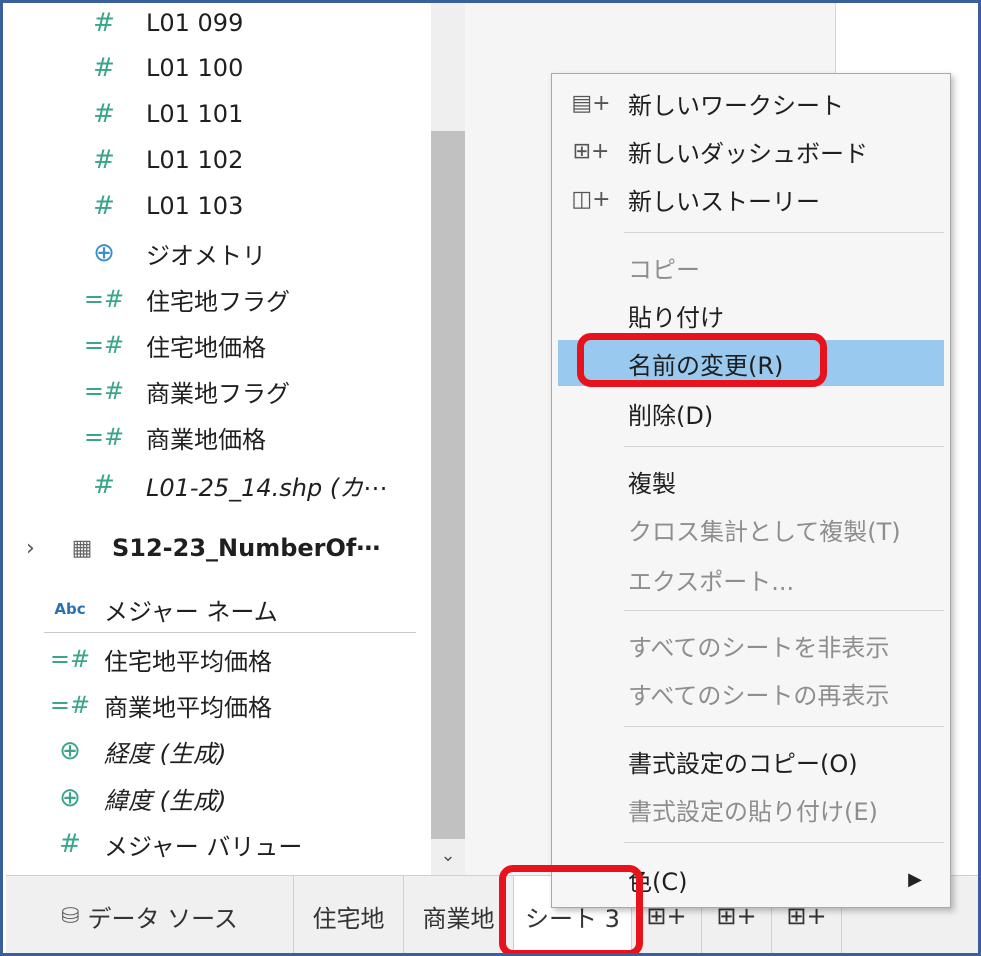 The image size is (981, 956). I want to click on menu-item-hide-all-sheets: すべてのシートを非表示, so click(751, 645).